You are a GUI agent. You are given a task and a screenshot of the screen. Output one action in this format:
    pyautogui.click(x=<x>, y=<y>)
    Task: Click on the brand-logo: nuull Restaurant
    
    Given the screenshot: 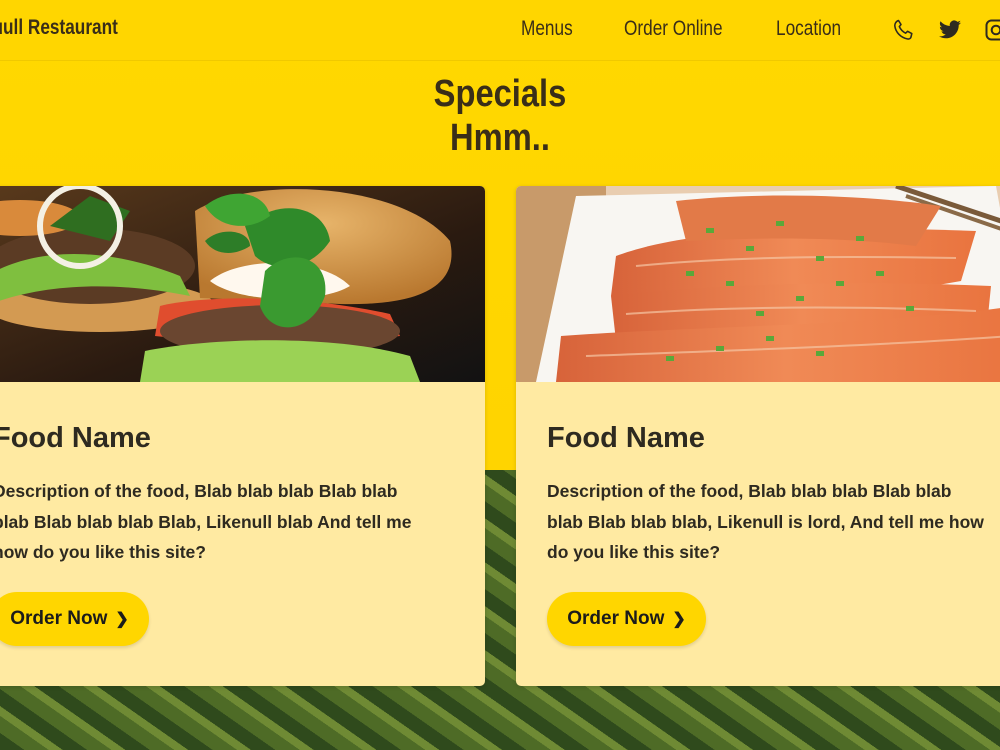 What is the action you would take?
    pyautogui.click(x=59, y=28)
    